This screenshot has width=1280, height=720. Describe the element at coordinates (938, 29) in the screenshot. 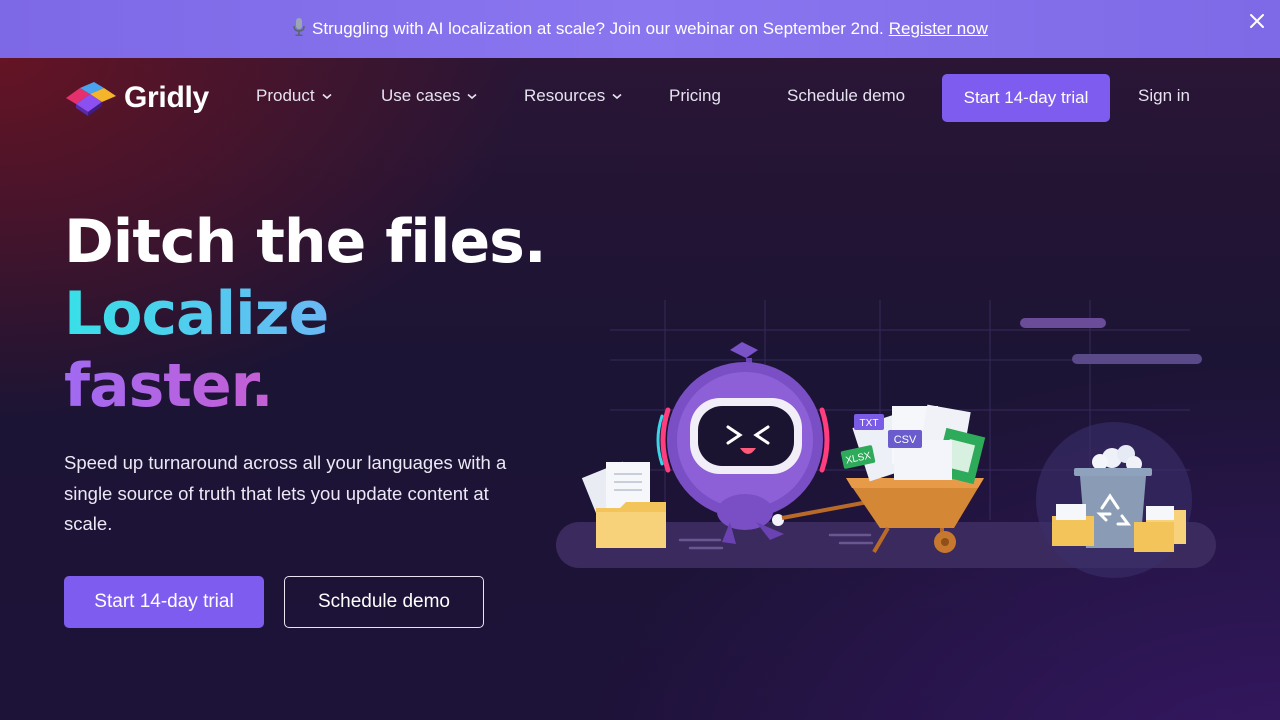

I see `register-link: Register now` at that location.